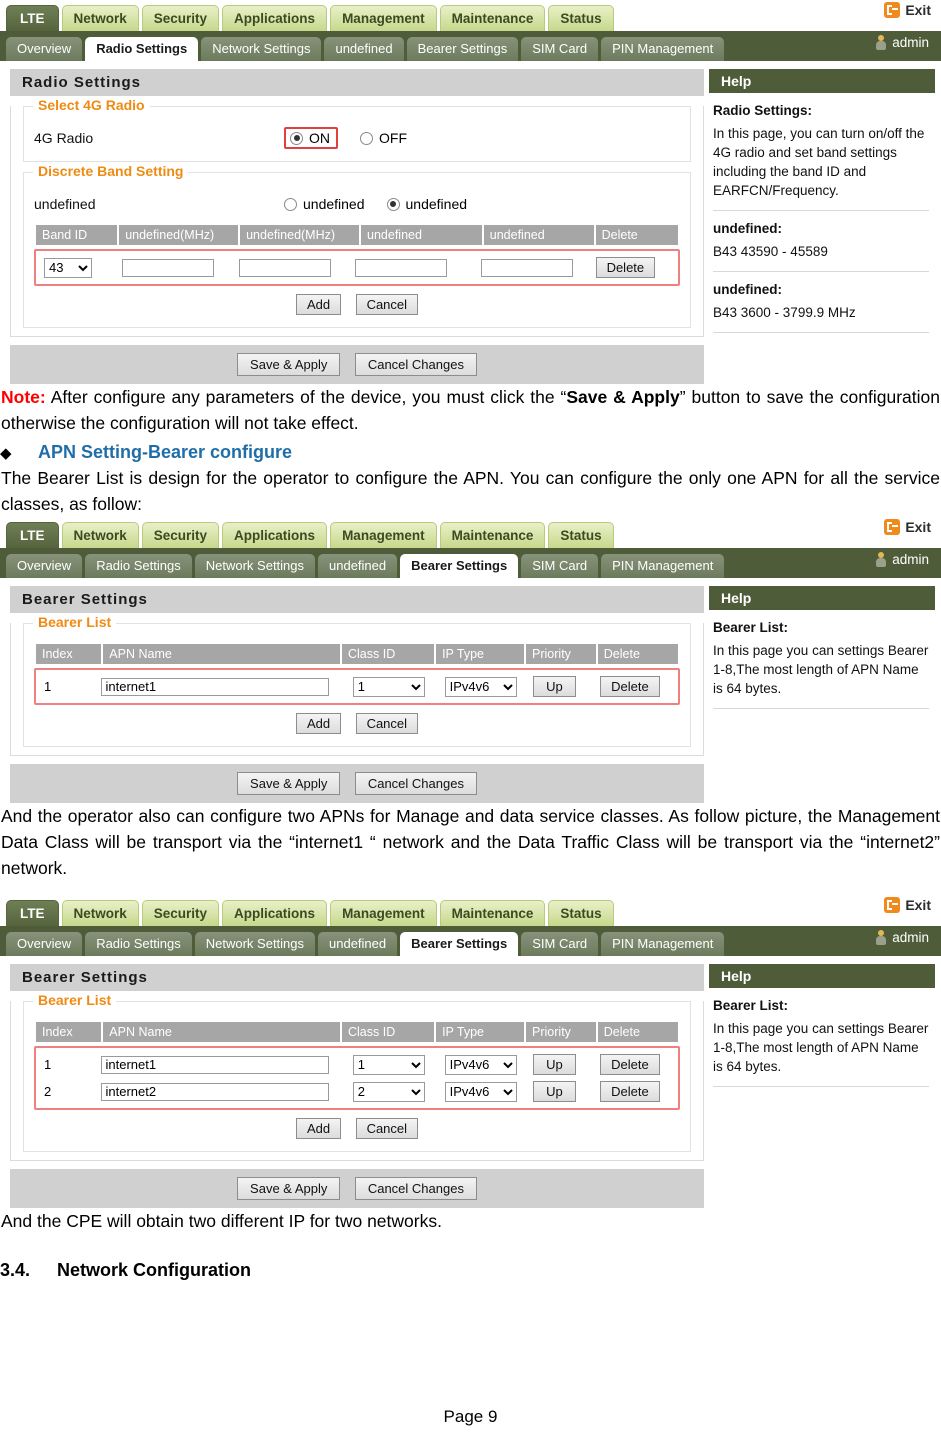 This screenshot has width=941, height=1441. What do you see at coordinates (310, 138) in the screenshot?
I see `radio-4g-on: ON` at bounding box center [310, 138].